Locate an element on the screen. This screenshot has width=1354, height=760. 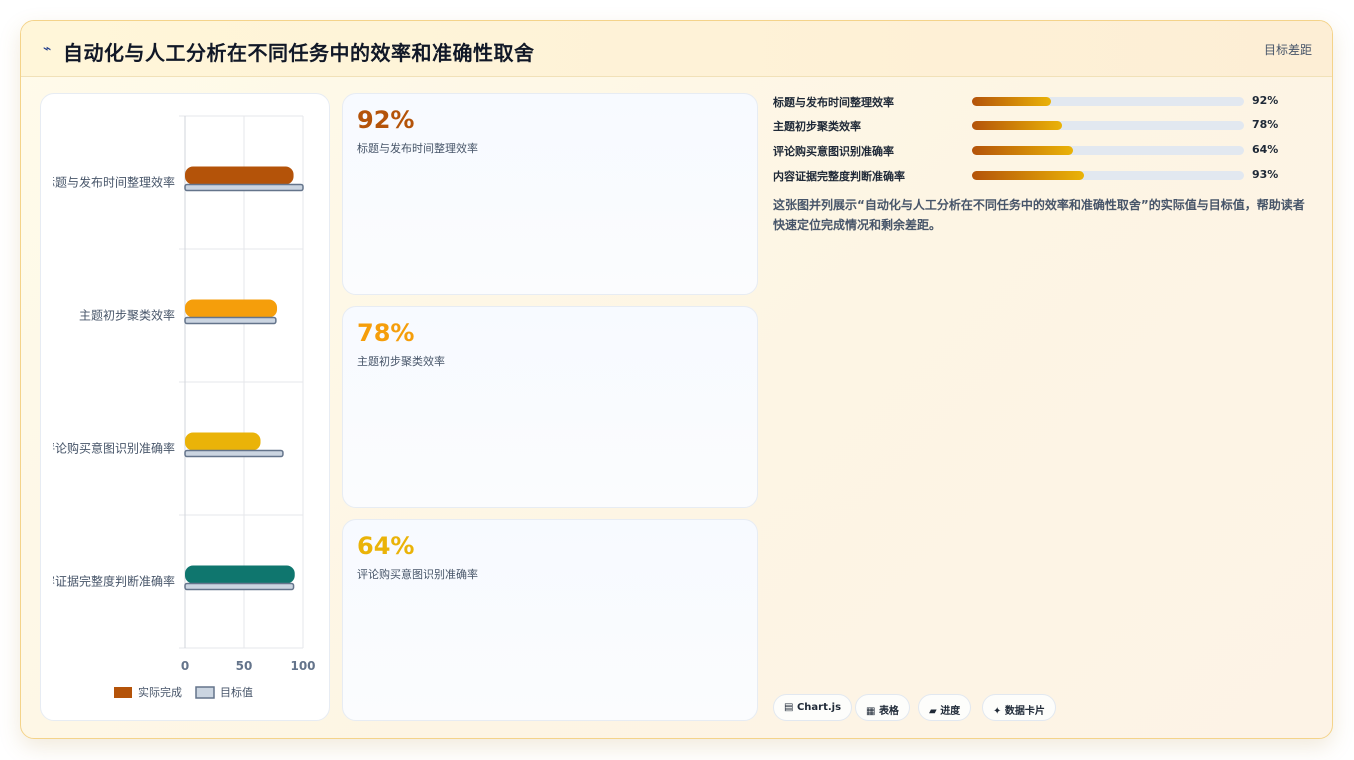
y-tick-label: 主题初步聚类效率 is located at coordinates (127, 315).